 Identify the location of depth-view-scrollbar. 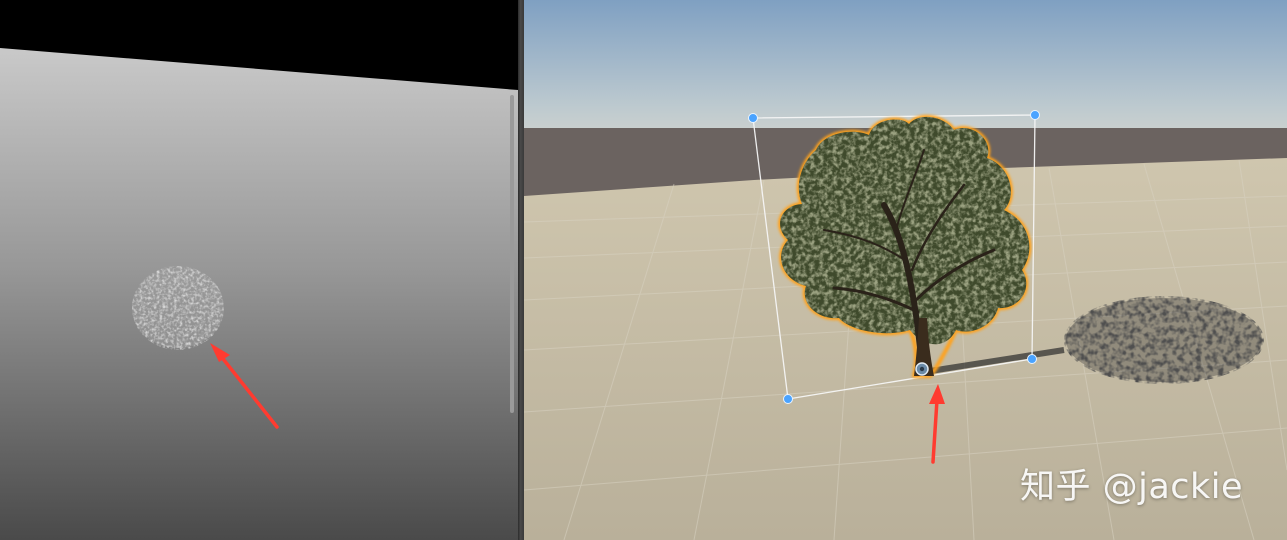
(513, 270).